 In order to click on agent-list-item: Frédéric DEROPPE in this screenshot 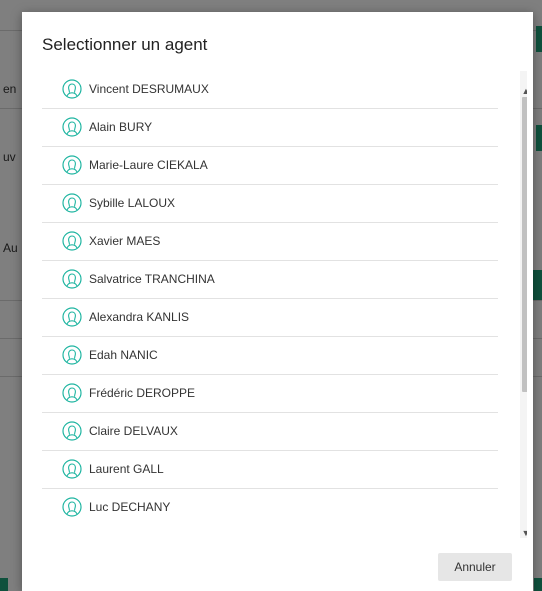, I will do `click(270, 394)`.